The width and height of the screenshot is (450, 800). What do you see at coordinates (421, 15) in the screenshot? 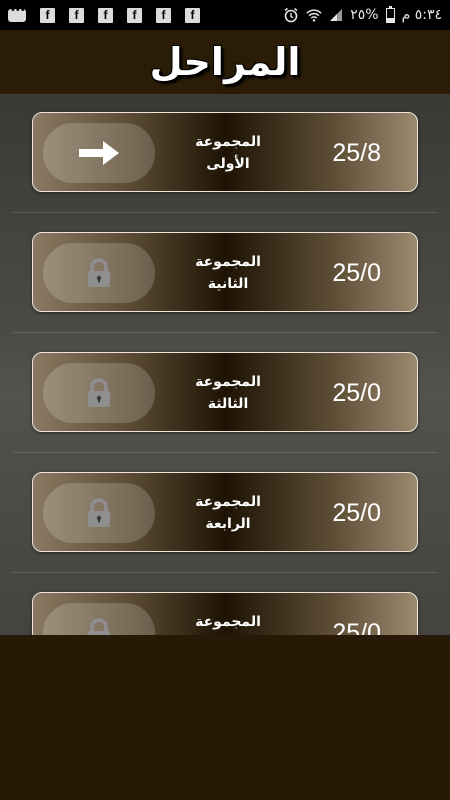
I see `clock: ٥:٣٤ م` at bounding box center [421, 15].